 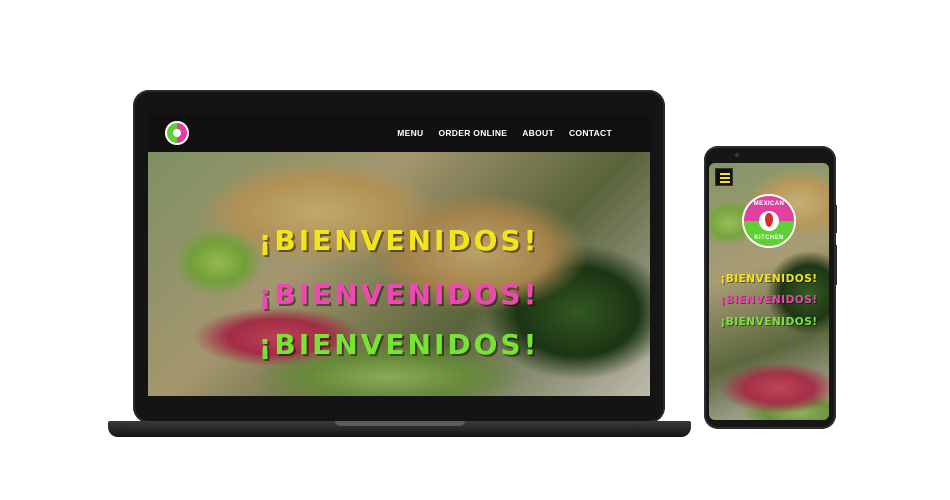 I want to click on hamburger-menu-icon, so click(x=724, y=177).